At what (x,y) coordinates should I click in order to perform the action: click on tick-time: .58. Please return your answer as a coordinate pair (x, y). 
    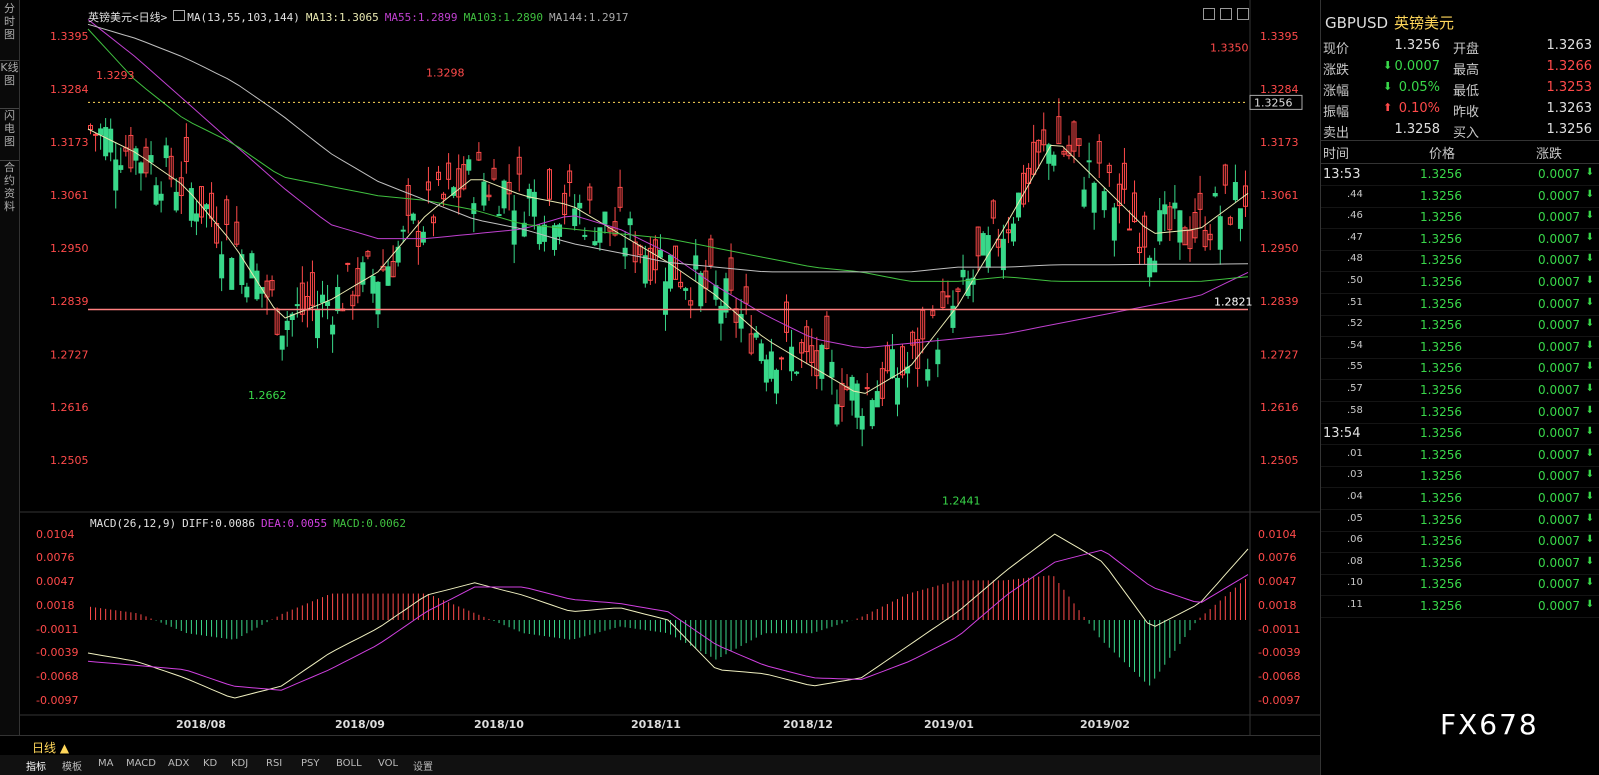
    Looking at the image, I should click on (1355, 410).